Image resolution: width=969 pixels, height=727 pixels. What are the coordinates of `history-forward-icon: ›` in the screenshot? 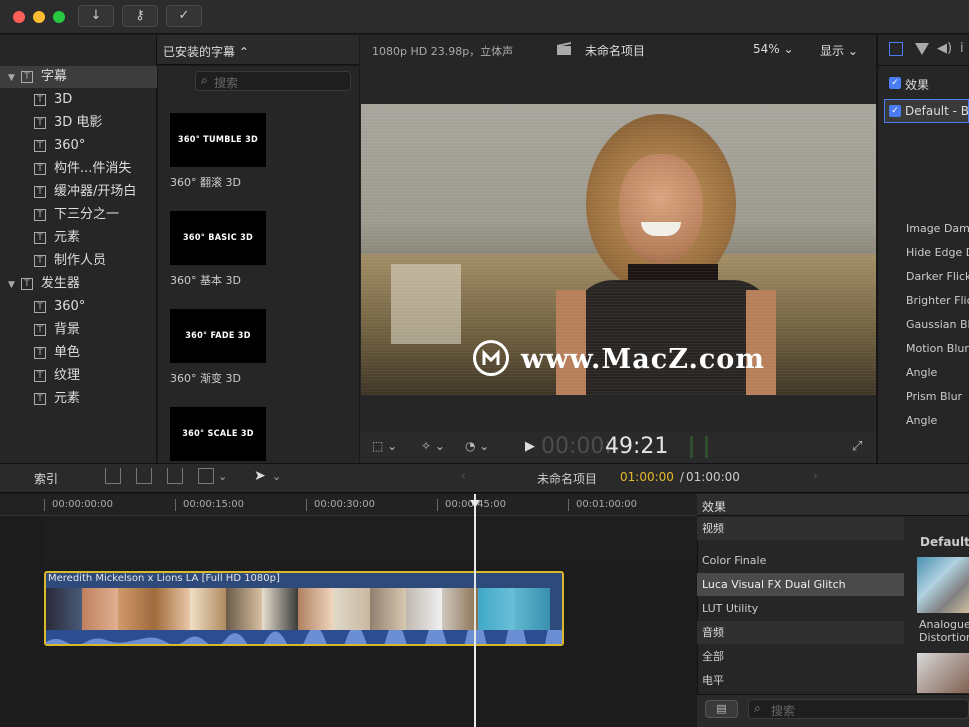 It's located at (815, 476).